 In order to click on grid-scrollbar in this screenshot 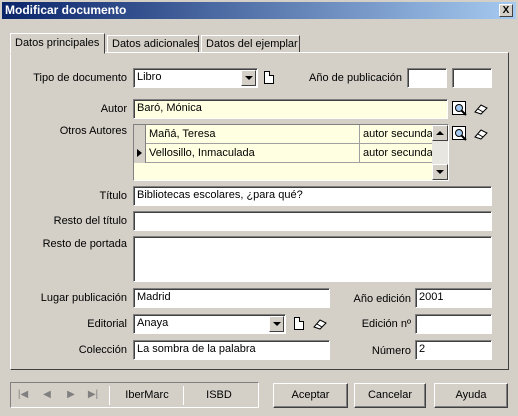, I will do `click(440, 152)`.